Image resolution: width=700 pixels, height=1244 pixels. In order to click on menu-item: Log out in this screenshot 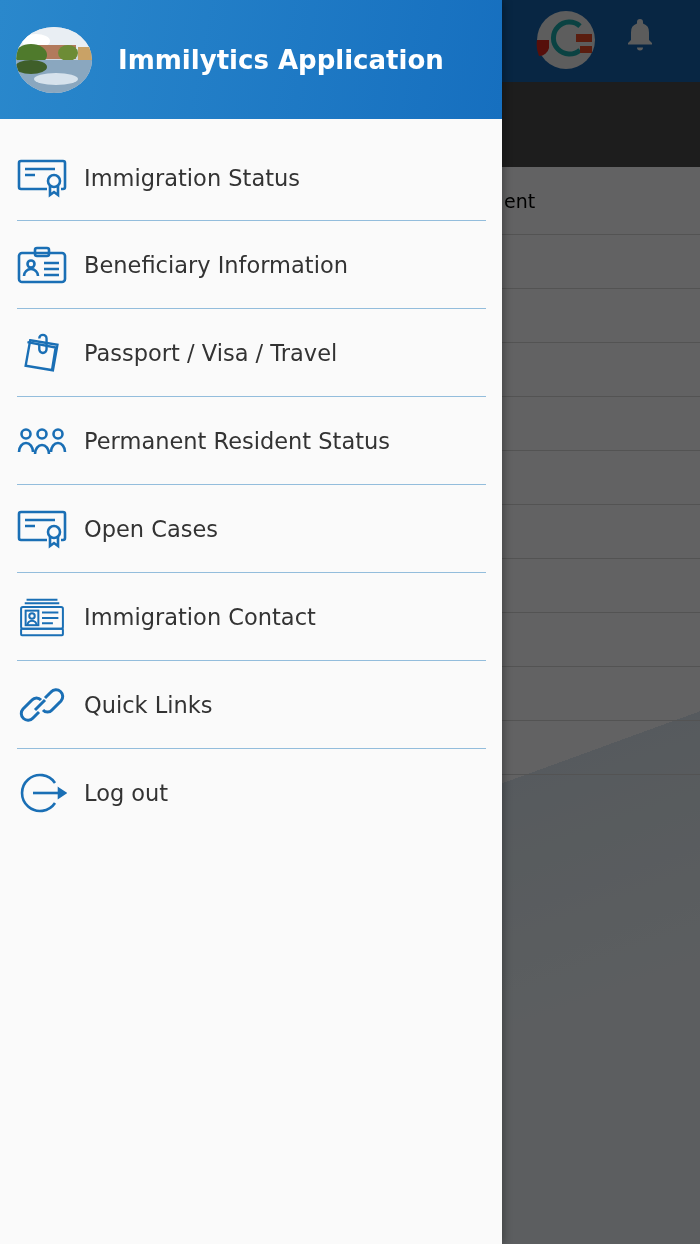, I will do `click(251, 792)`.